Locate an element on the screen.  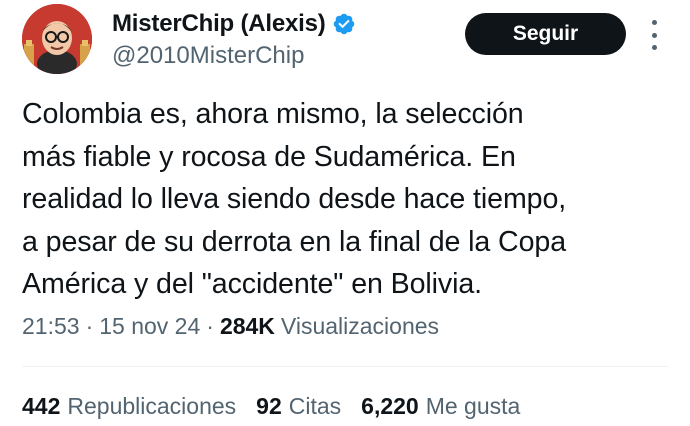
views-count: 284K is located at coordinates (247, 326).